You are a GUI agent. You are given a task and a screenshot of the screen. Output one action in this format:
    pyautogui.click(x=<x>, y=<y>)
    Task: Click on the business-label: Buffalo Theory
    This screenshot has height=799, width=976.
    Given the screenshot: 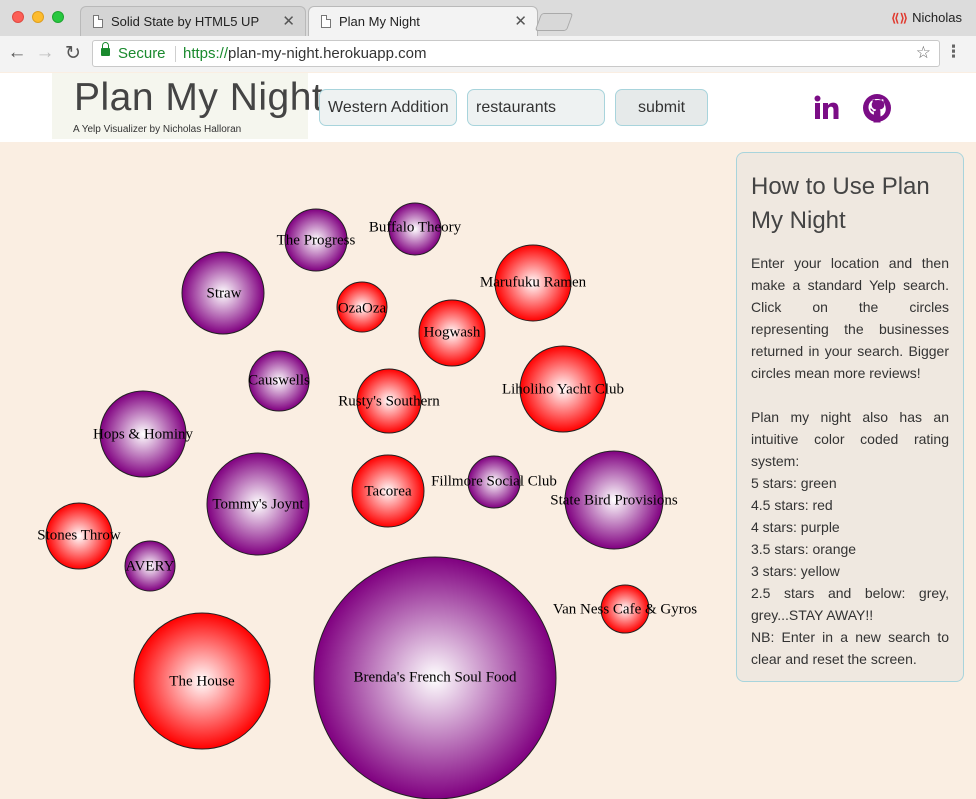 What is the action you would take?
    pyautogui.click(x=415, y=227)
    